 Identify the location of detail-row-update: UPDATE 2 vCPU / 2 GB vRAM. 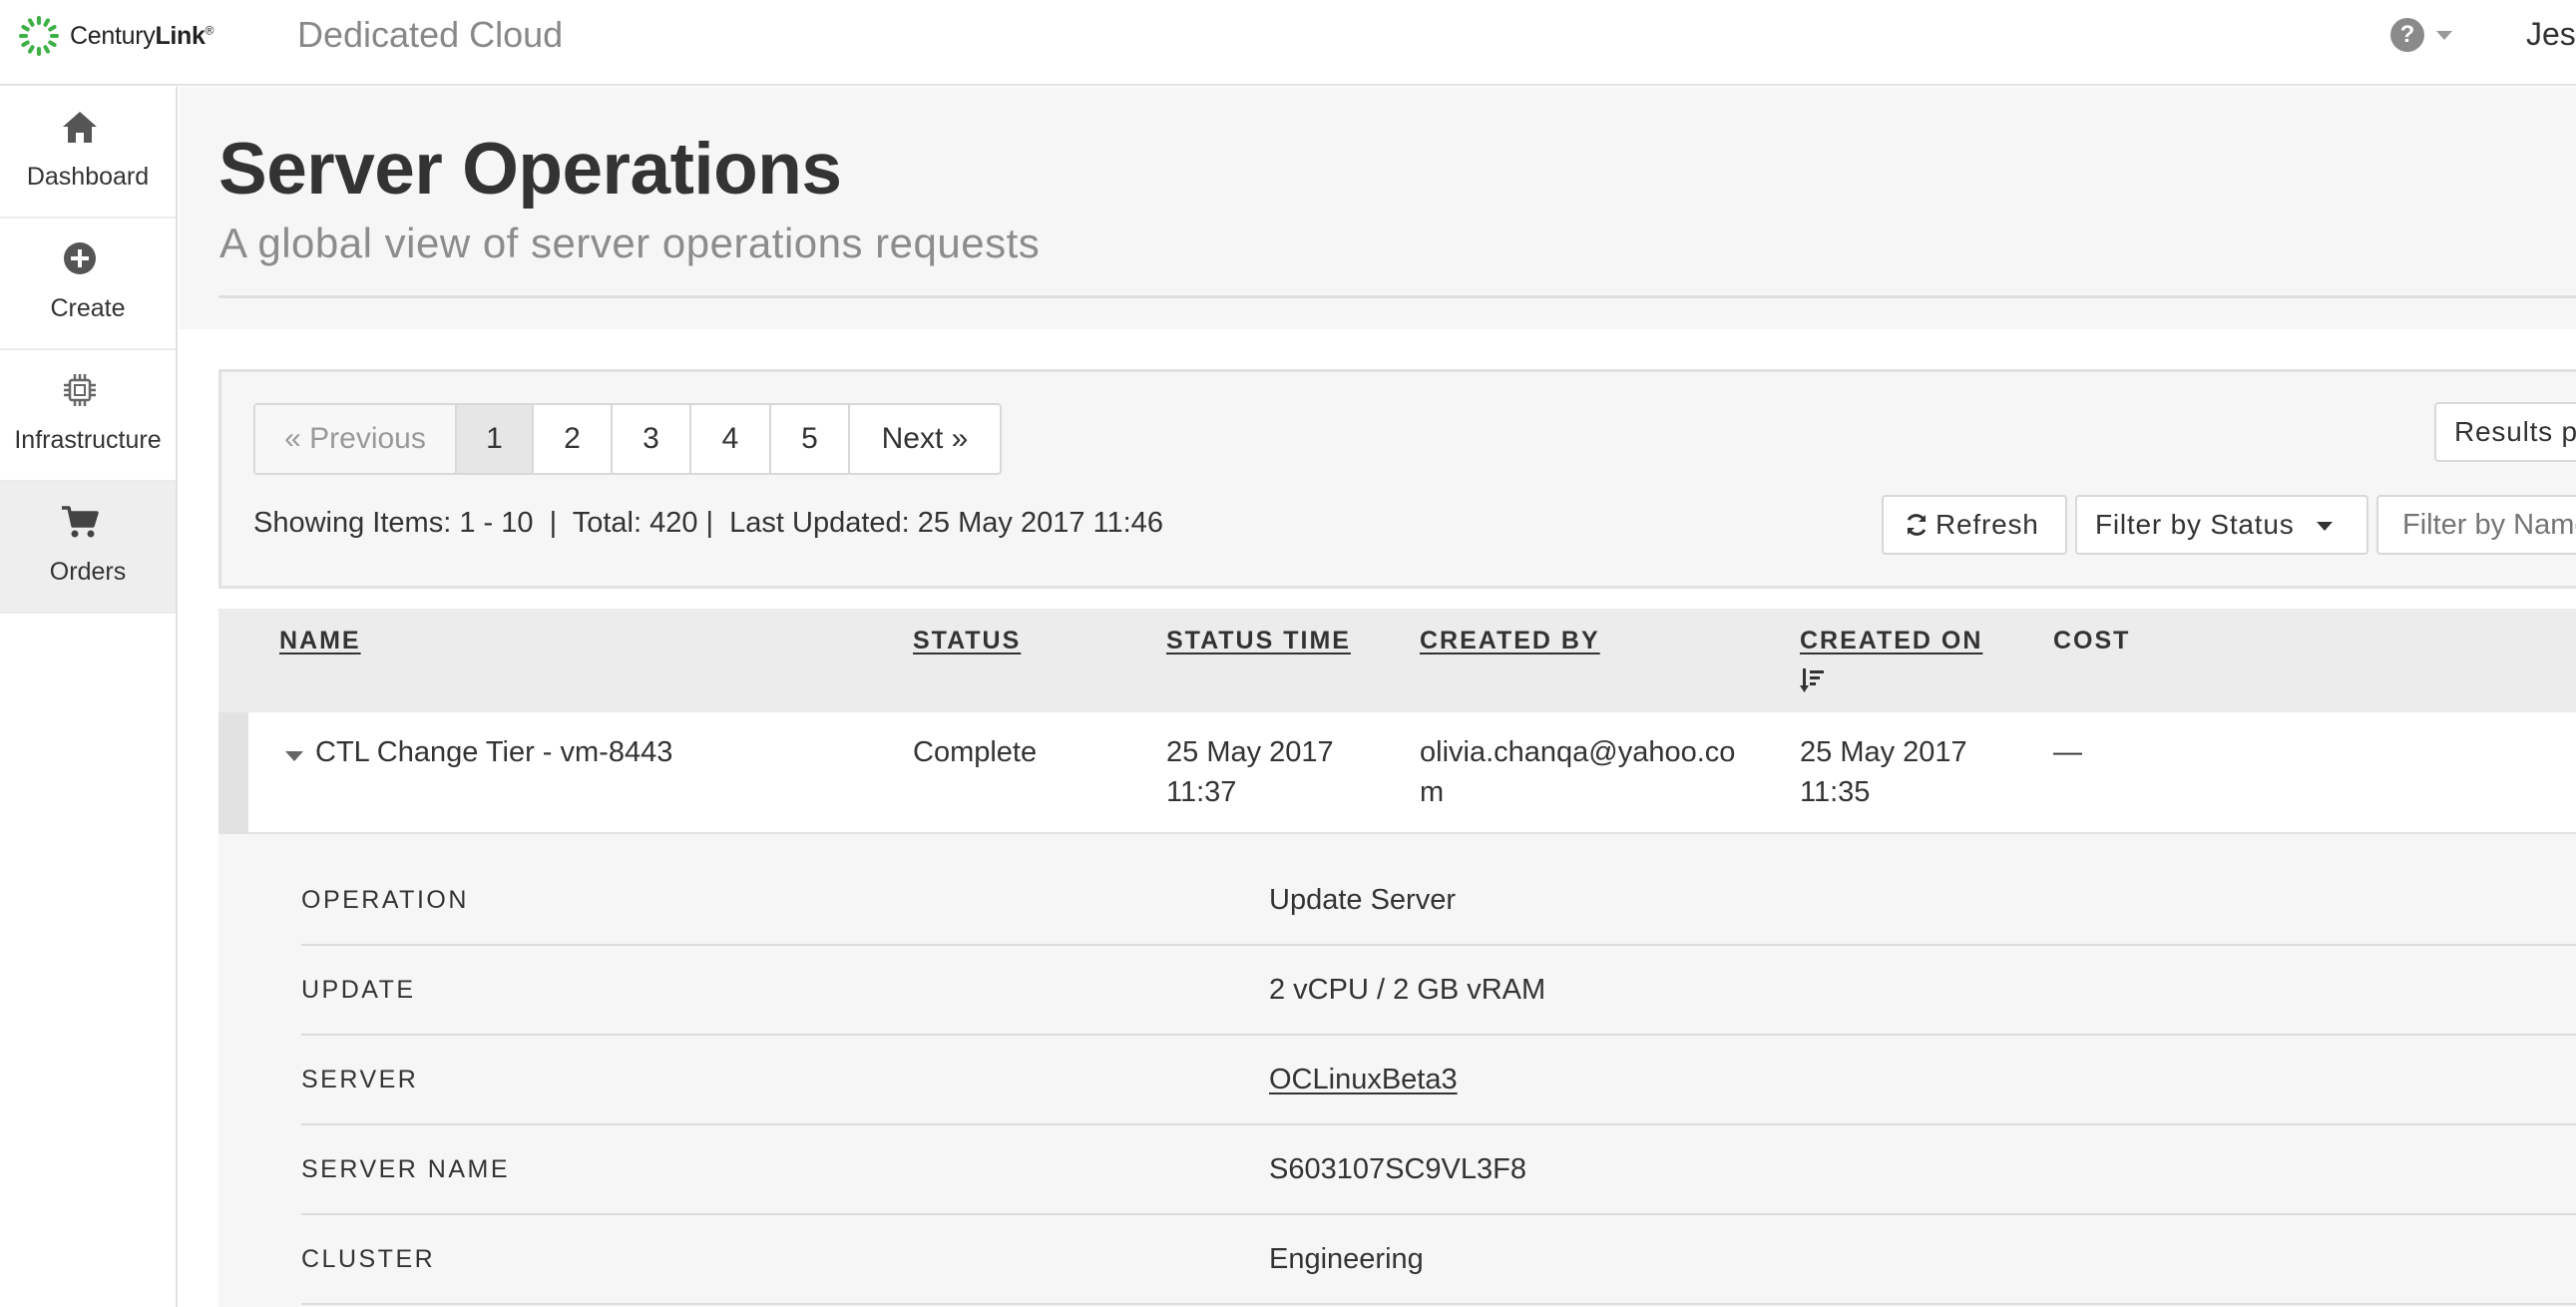
(1438, 991).